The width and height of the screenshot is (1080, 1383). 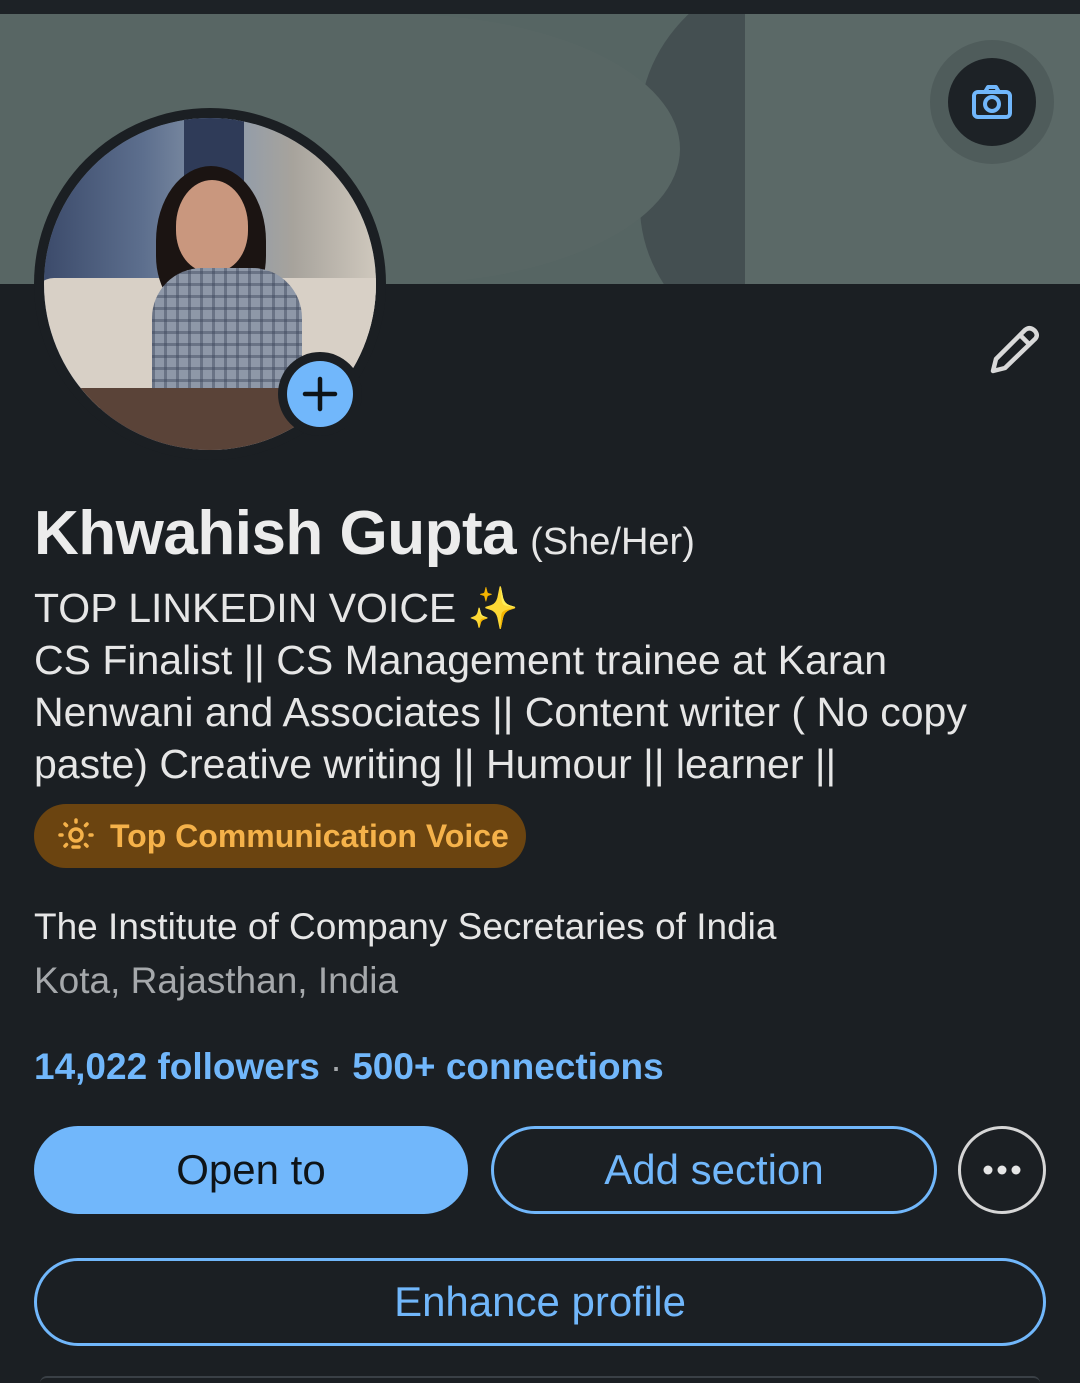 What do you see at coordinates (714, 1170) in the screenshot?
I see `add-section-button: Add section` at bounding box center [714, 1170].